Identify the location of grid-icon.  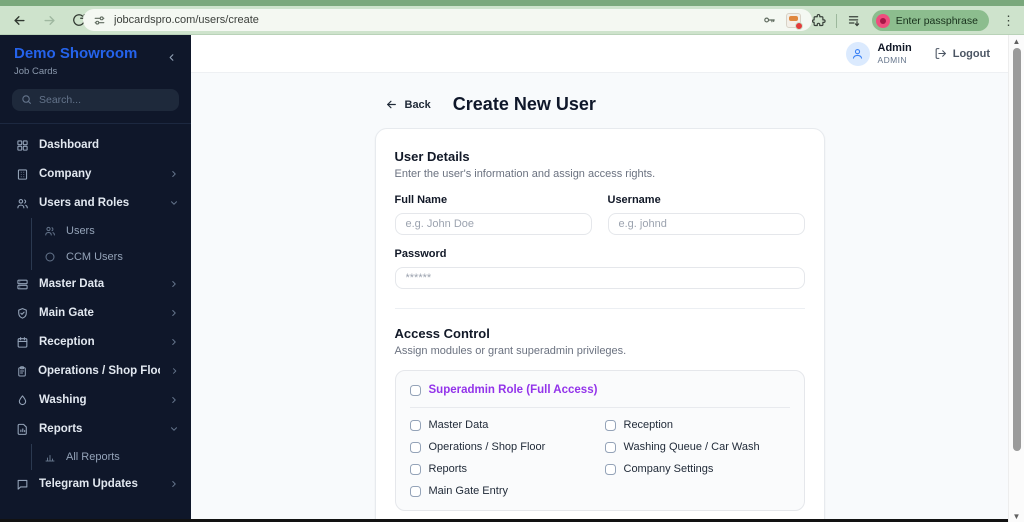
(22, 145).